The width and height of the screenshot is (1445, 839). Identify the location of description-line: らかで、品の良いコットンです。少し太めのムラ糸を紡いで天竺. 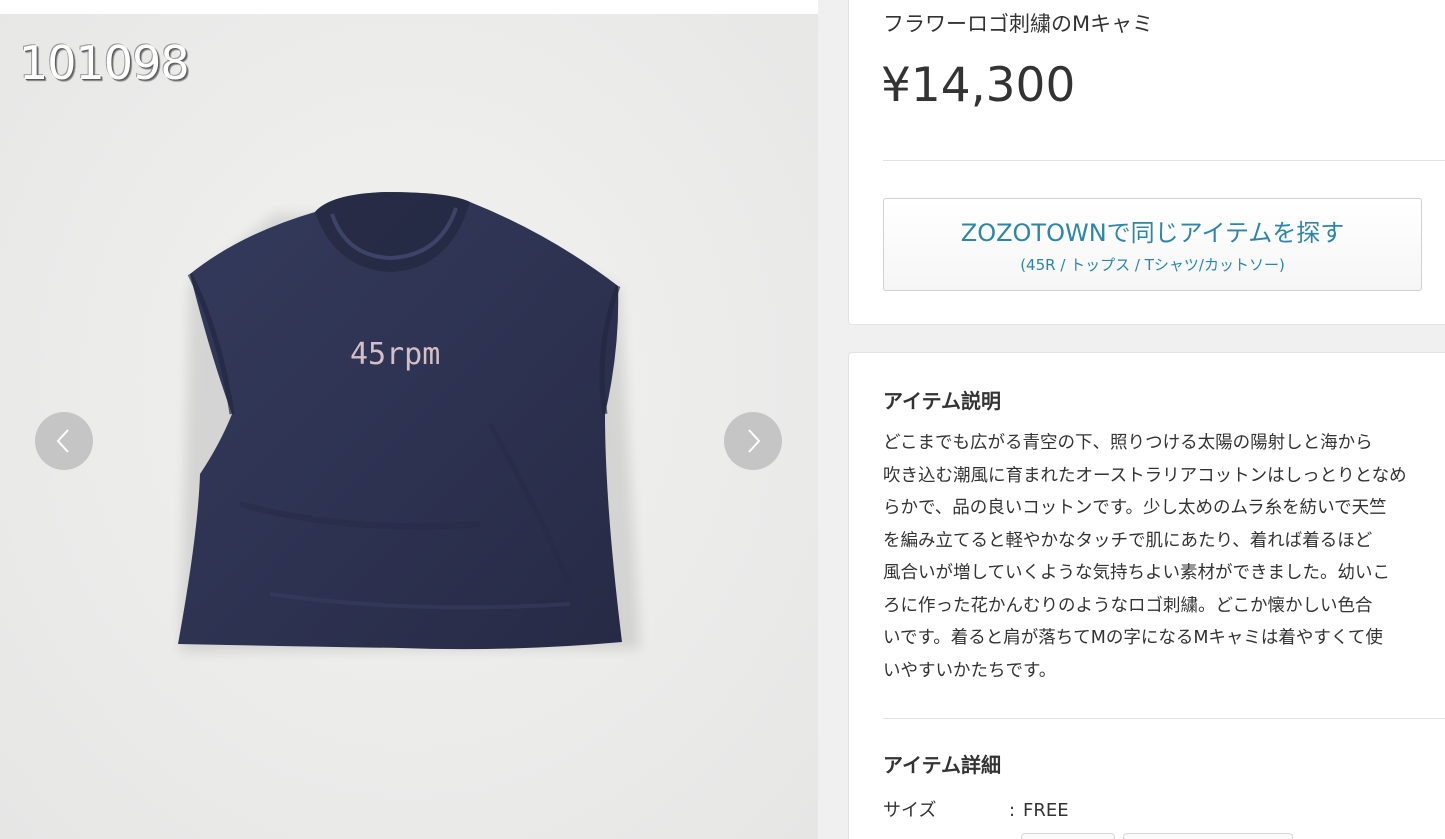
(1135, 508).